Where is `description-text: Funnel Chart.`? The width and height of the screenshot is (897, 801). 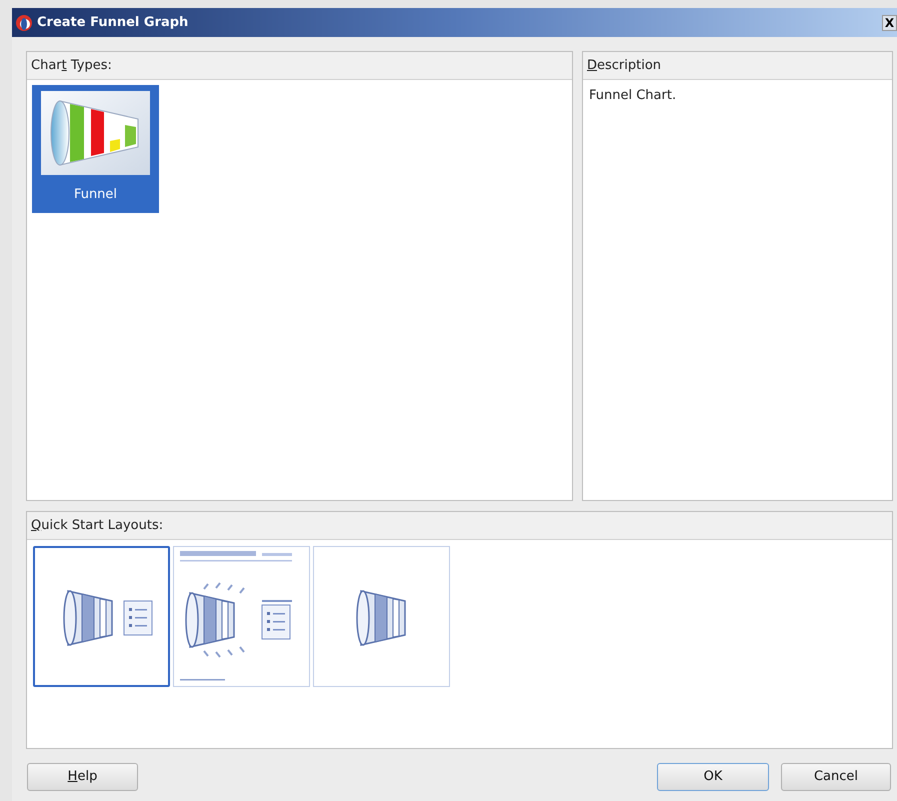 description-text: Funnel Chart. is located at coordinates (633, 96).